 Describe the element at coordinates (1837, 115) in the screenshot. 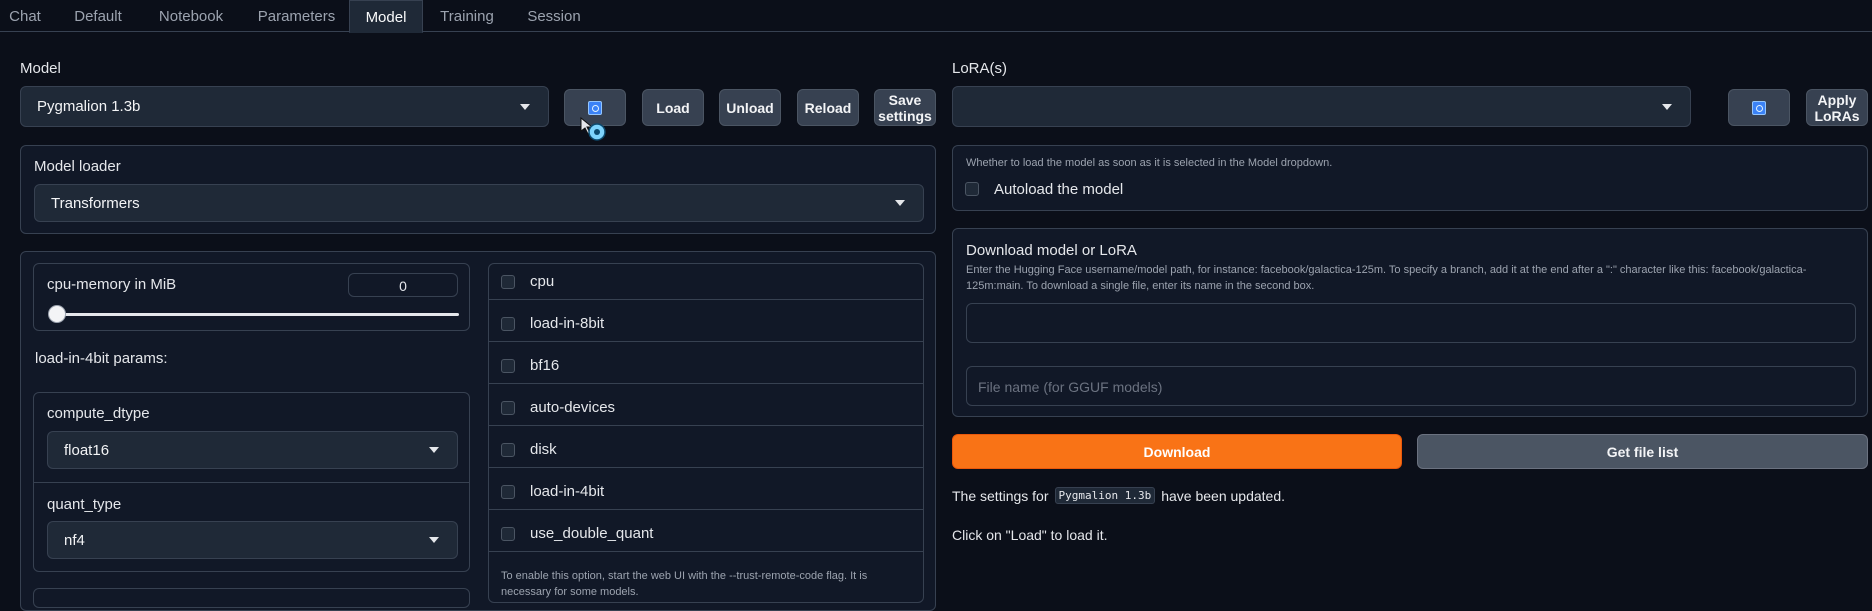

I see `apply-loras-label-2: LoRAs` at that location.